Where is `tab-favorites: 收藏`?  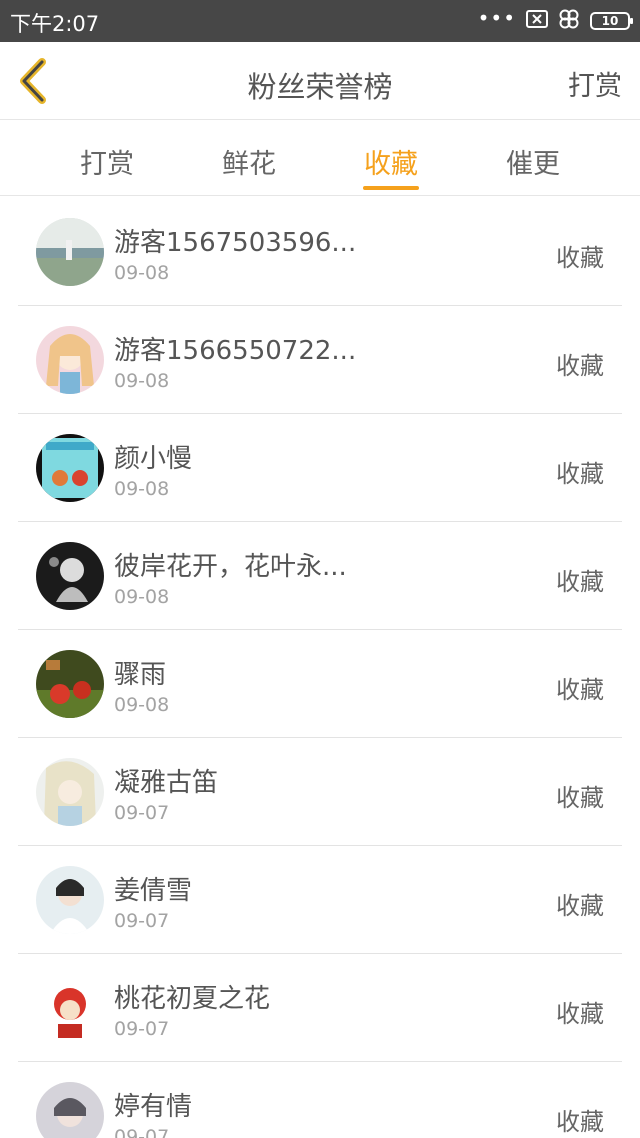
tab-favorites: 收藏 is located at coordinates (391, 158).